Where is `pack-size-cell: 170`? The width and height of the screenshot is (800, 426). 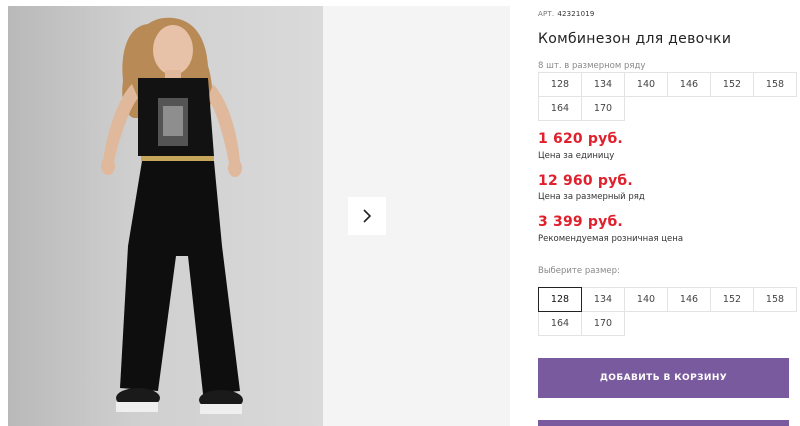 pack-size-cell: 170 is located at coordinates (603, 108).